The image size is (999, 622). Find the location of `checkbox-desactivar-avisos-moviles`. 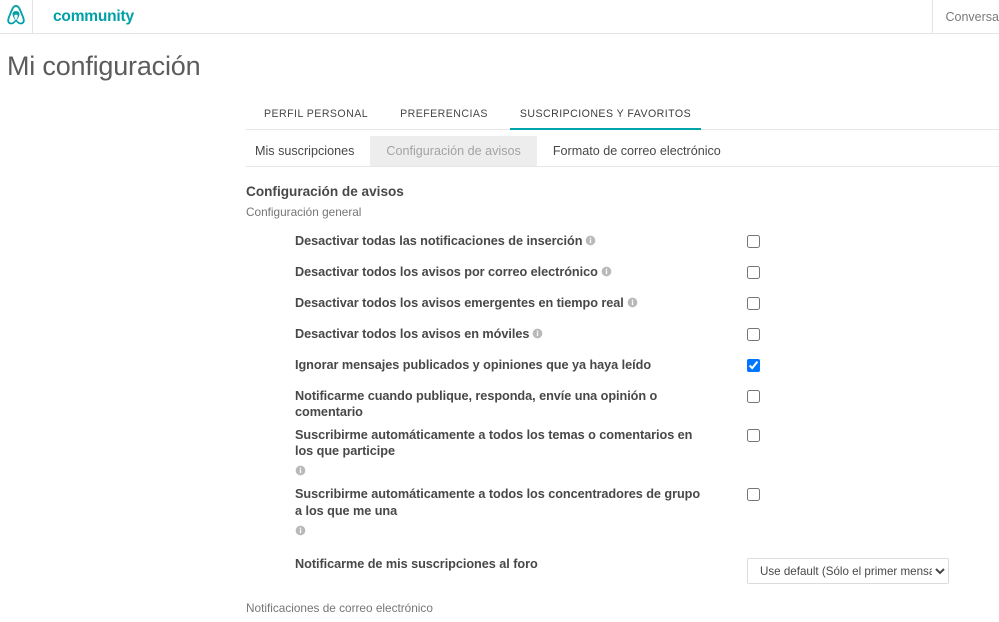

checkbox-desactivar-avisos-moviles is located at coordinates (753, 334).